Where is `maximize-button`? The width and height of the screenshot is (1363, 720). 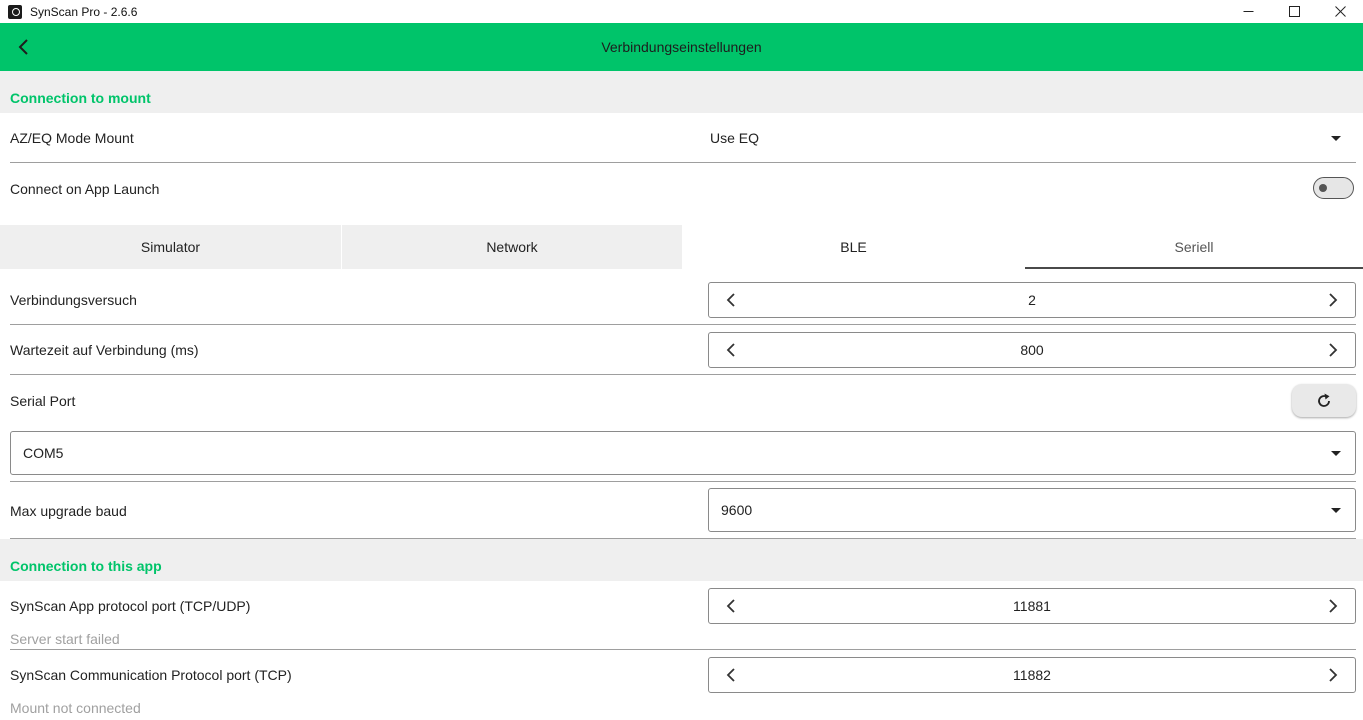
maximize-button is located at coordinates (1294, 11).